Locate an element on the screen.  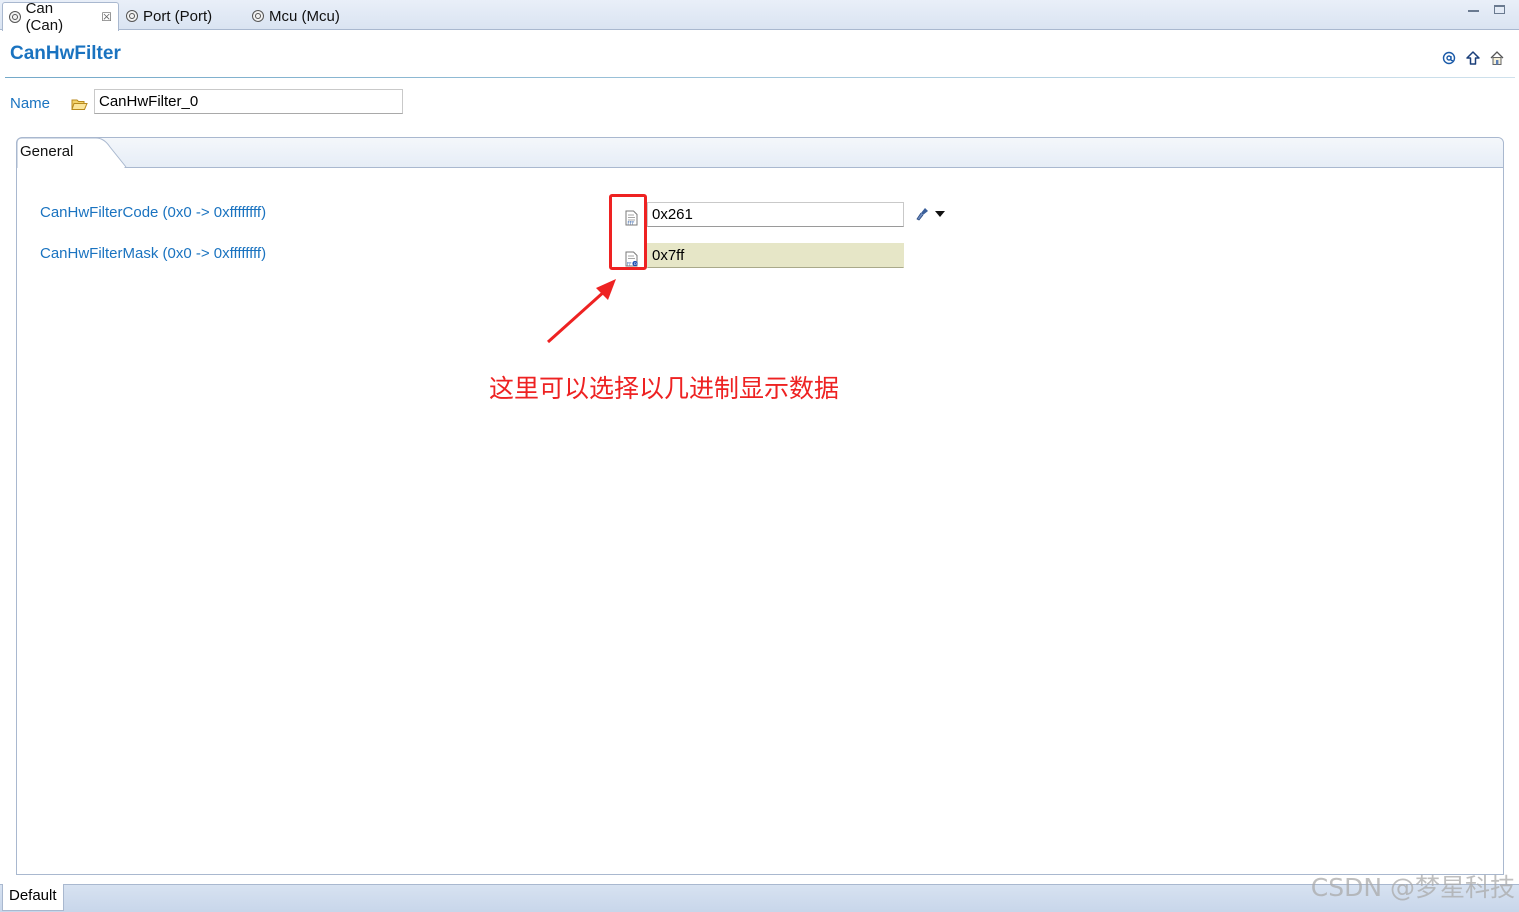
tab-general: General is located at coordinates (73, 152).